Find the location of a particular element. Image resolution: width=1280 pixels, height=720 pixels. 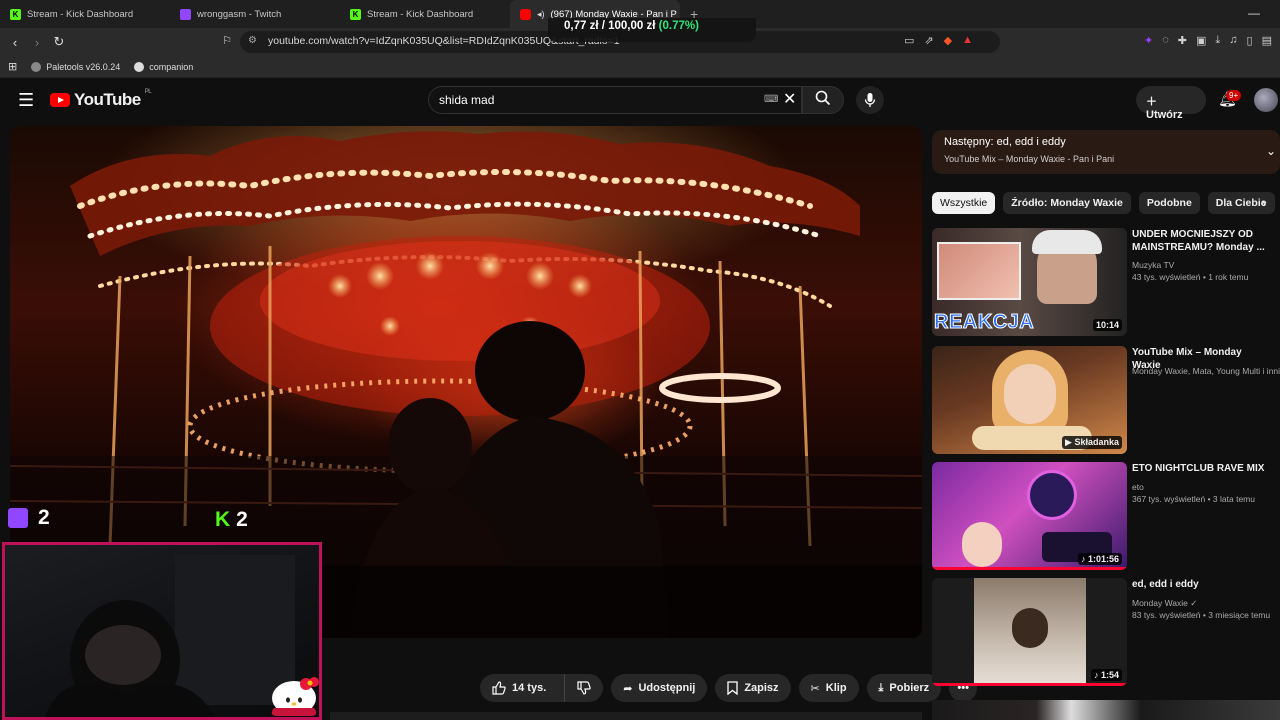

sidebar-icon: ▯ is located at coordinates (1250, 40).